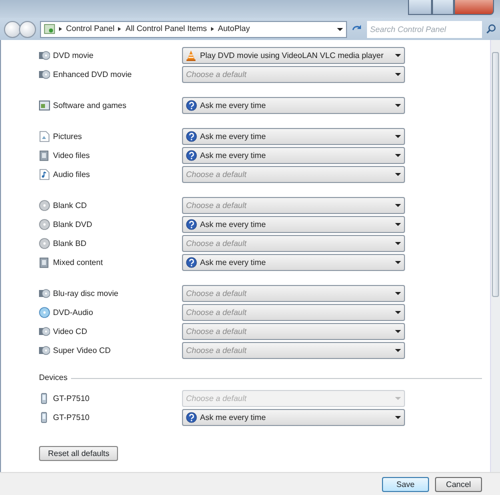  What do you see at coordinates (82, 350) in the screenshot?
I see `item-label: Super Video CD` at bounding box center [82, 350].